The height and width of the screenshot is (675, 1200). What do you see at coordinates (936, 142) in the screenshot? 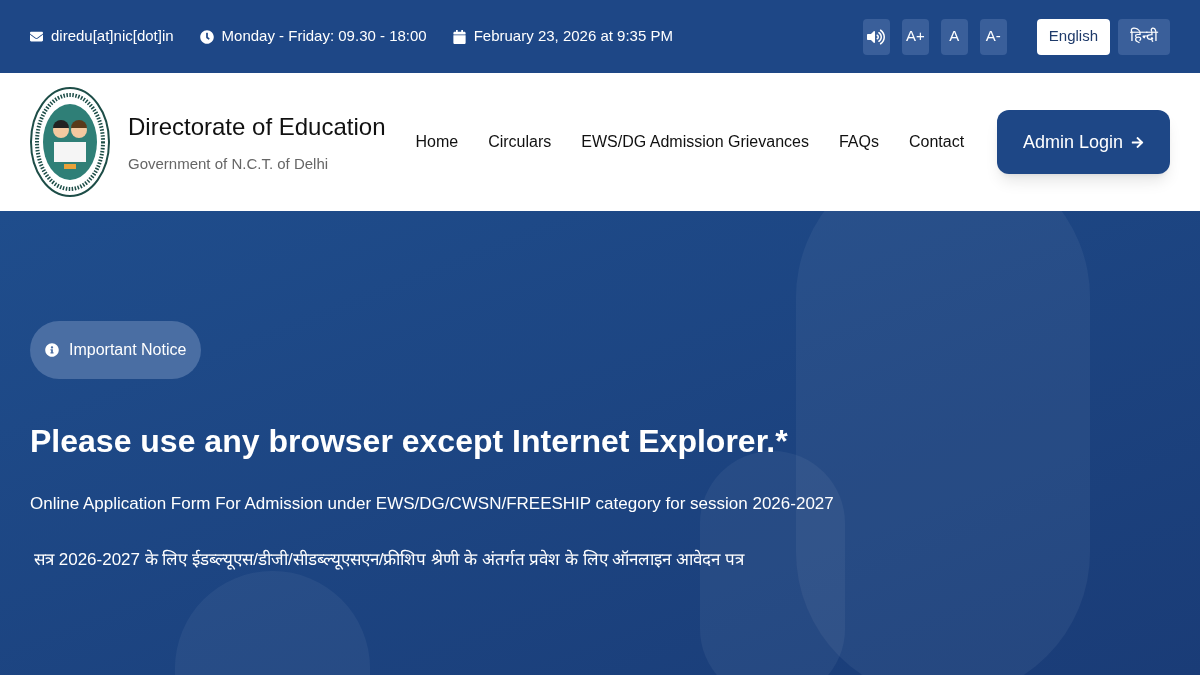
I see `nav-link: Contact` at bounding box center [936, 142].